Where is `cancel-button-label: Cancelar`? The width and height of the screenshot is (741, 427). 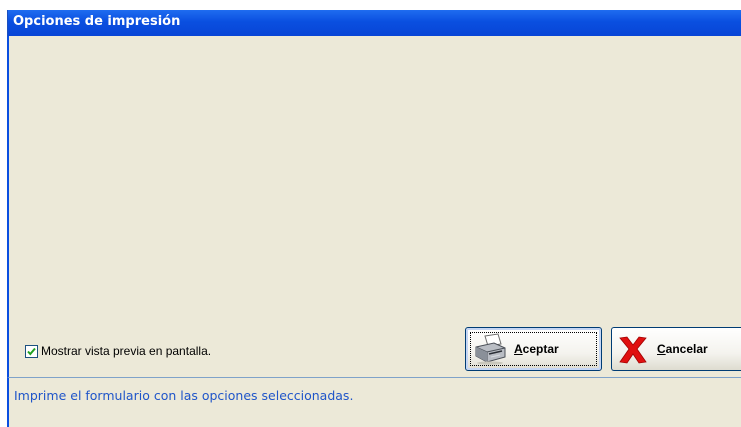
cancel-button-label: Cancelar is located at coordinates (682, 349).